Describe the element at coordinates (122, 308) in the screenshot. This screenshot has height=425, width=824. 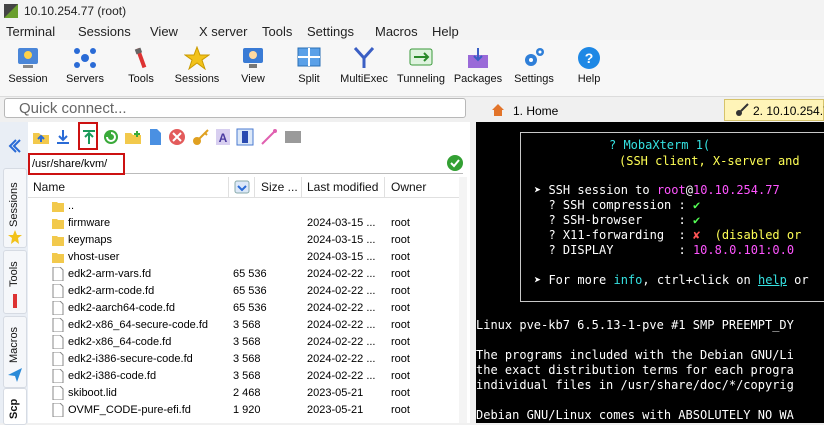
I see `file-name: edk2-aarch64-code.fd` at that location.